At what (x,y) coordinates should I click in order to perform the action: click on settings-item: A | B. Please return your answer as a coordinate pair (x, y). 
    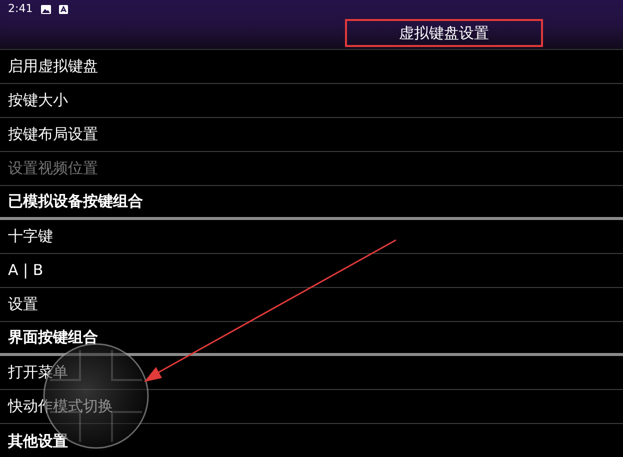
    Looking at the image, I should click on (311, 271).